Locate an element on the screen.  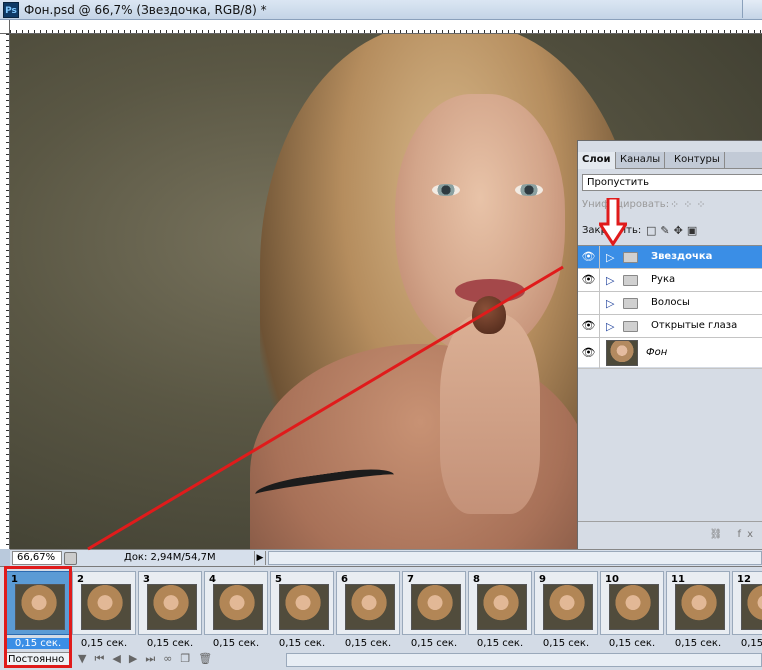
frame-box: 2 is located at coordinates (104, 603).